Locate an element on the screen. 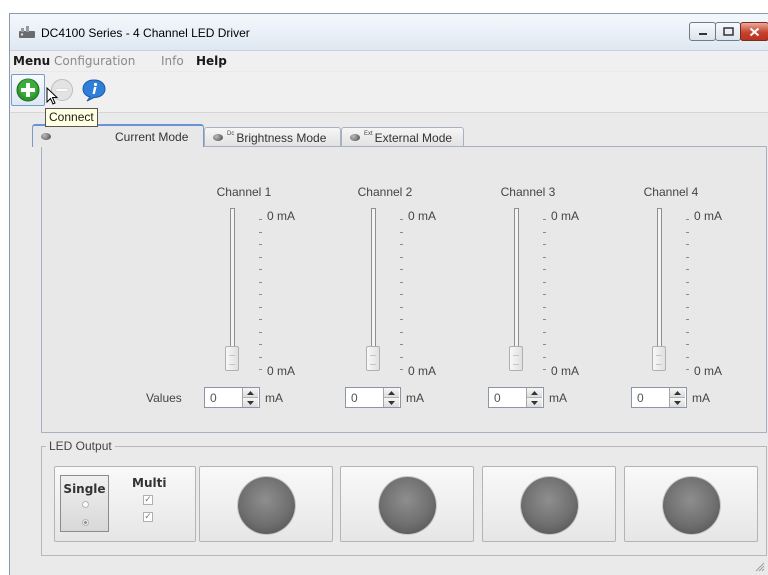 Image resolution: width=768 pixels, height=575 pixels. channel-title: Channel 2 is located at coordinates (385, 192).